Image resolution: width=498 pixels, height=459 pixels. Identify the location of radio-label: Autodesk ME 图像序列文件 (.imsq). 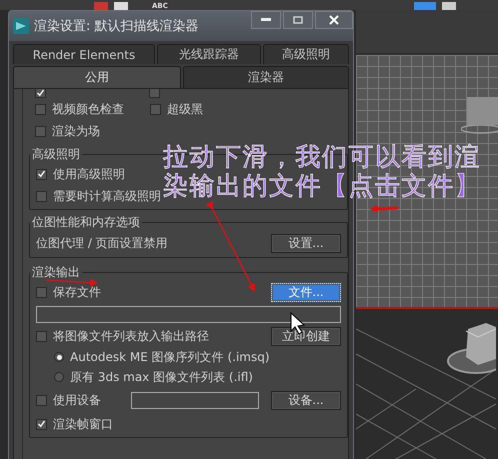
(170, 357).